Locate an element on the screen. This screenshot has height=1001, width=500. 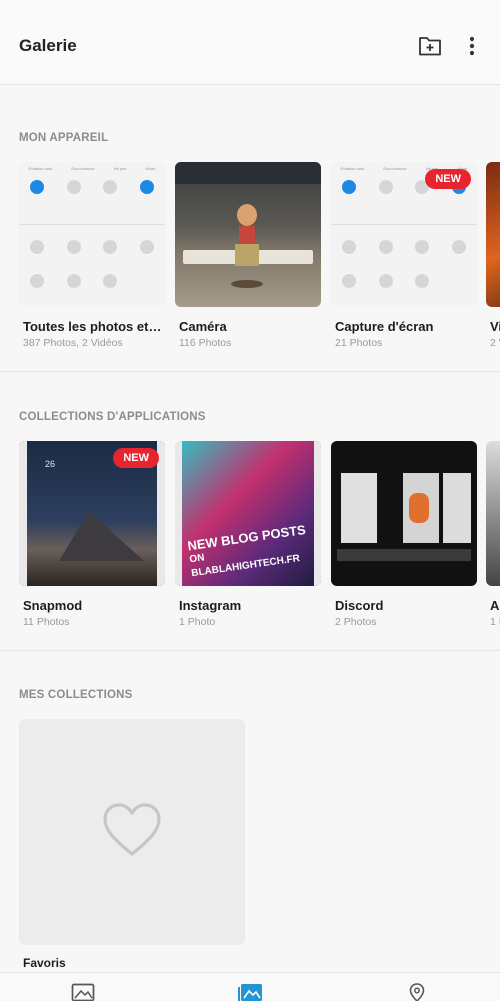
album-title: Snapmod is located at coordinates (53, 605).